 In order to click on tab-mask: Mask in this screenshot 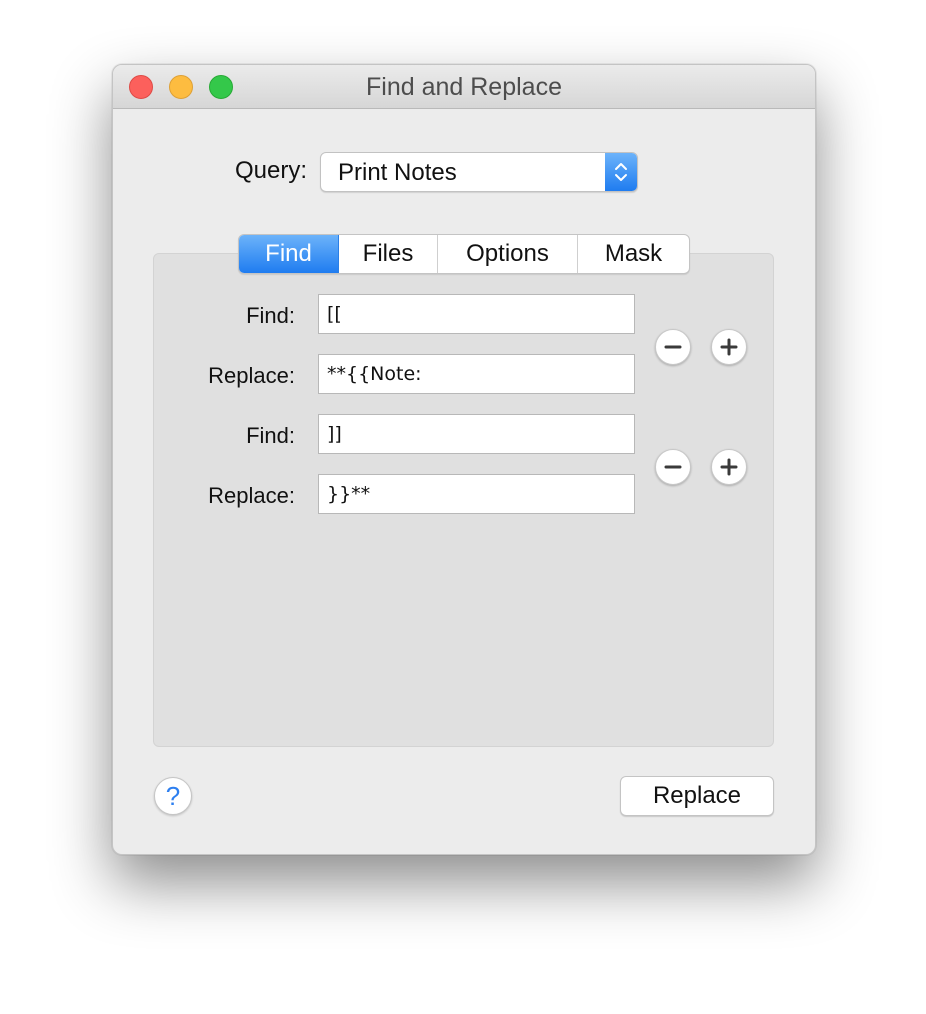, I will do `click(633, 254)`.